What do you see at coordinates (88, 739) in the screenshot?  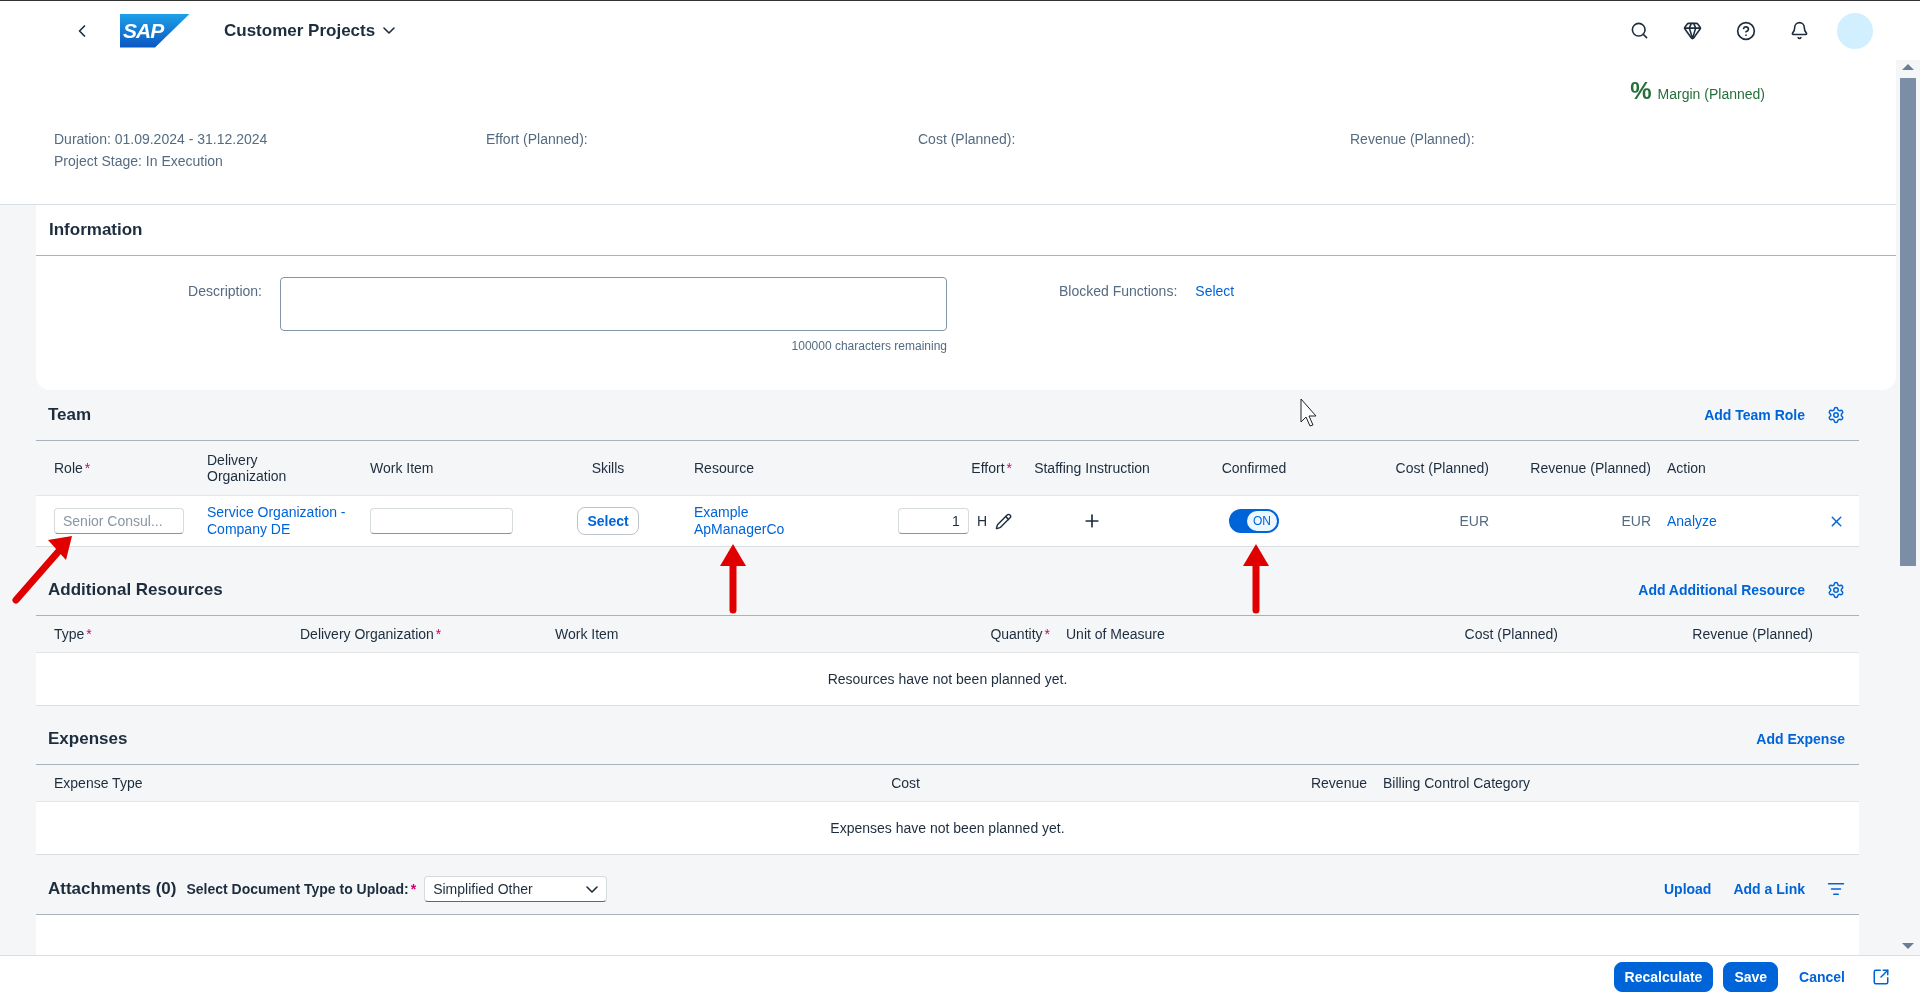 I see `section-title: Expenses` at bounding box center [88, 739].